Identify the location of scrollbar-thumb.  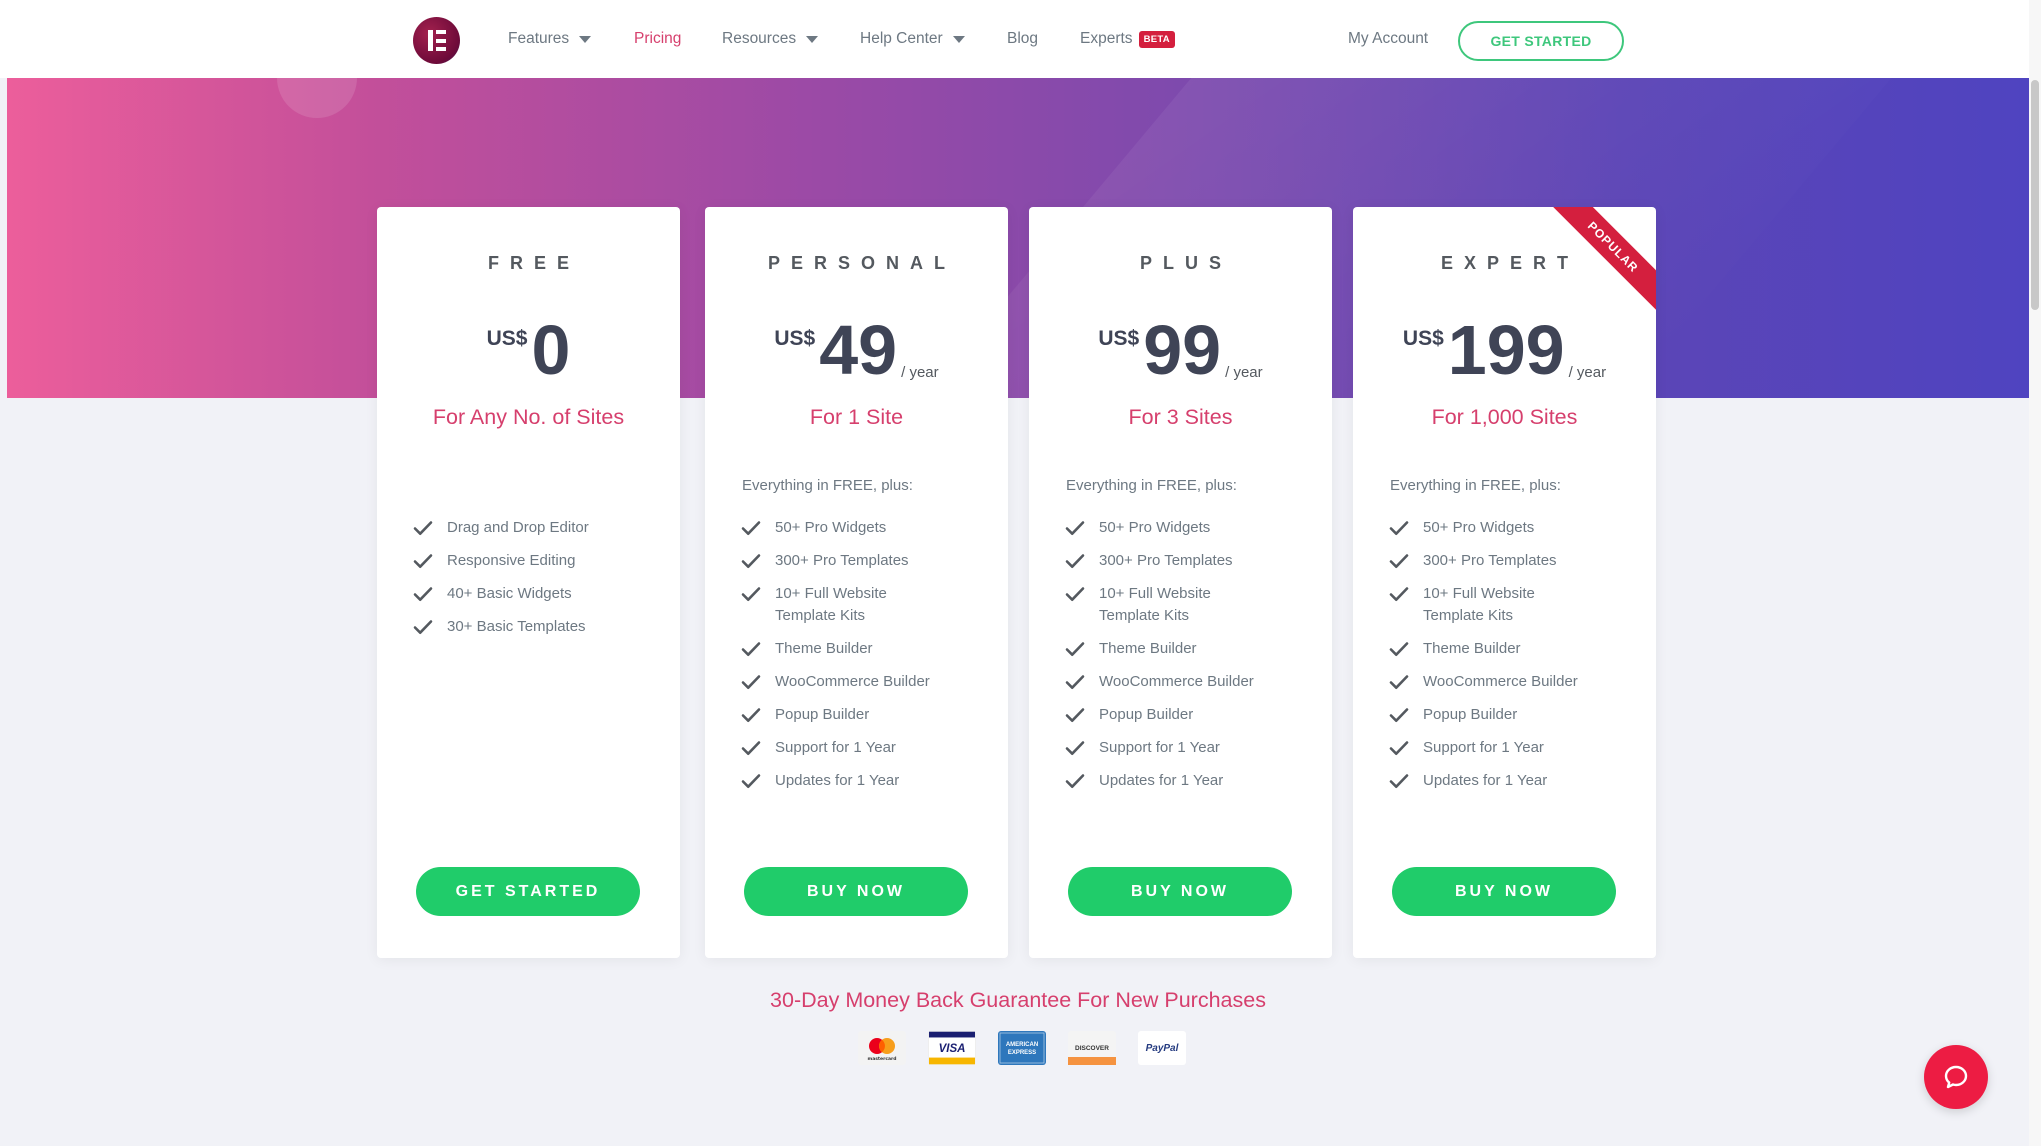
(2035, 195).